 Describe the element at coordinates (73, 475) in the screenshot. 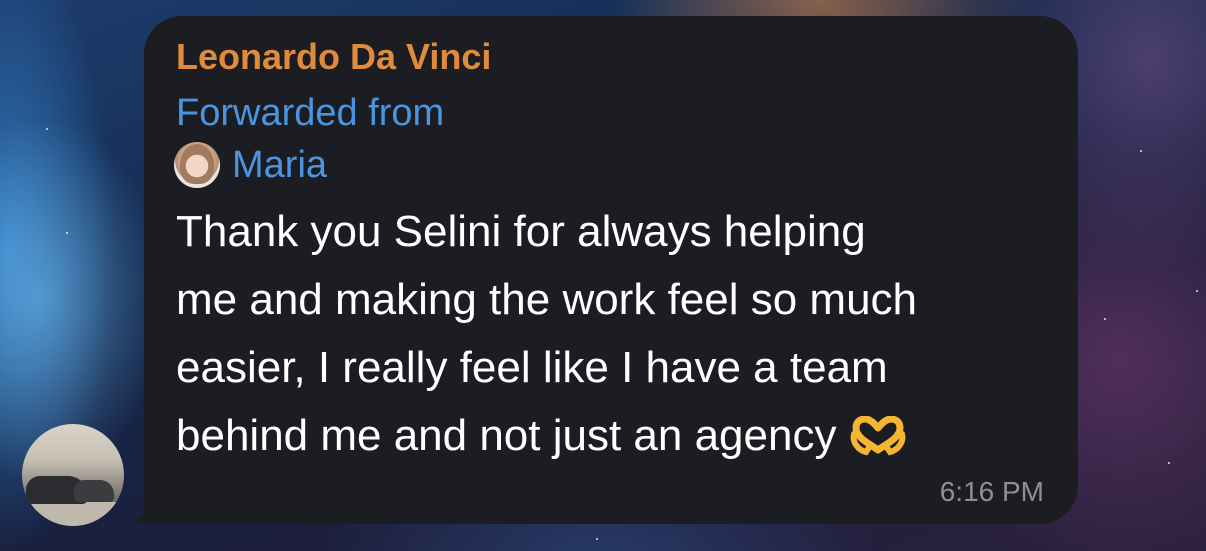

I see `sender-avatar` at that location.